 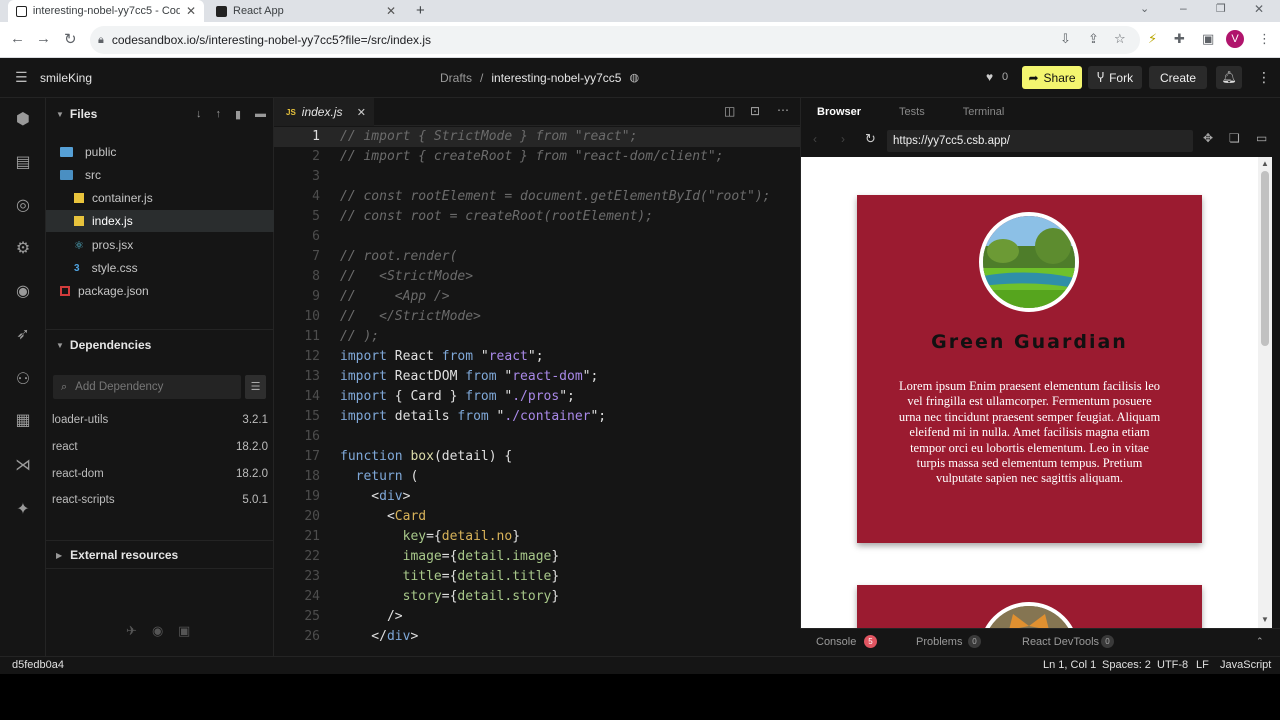 What do you see at coordinates (912, 112) in the screenshot?
I see `tab-tests: Tests` at bounding box center [912, 112].